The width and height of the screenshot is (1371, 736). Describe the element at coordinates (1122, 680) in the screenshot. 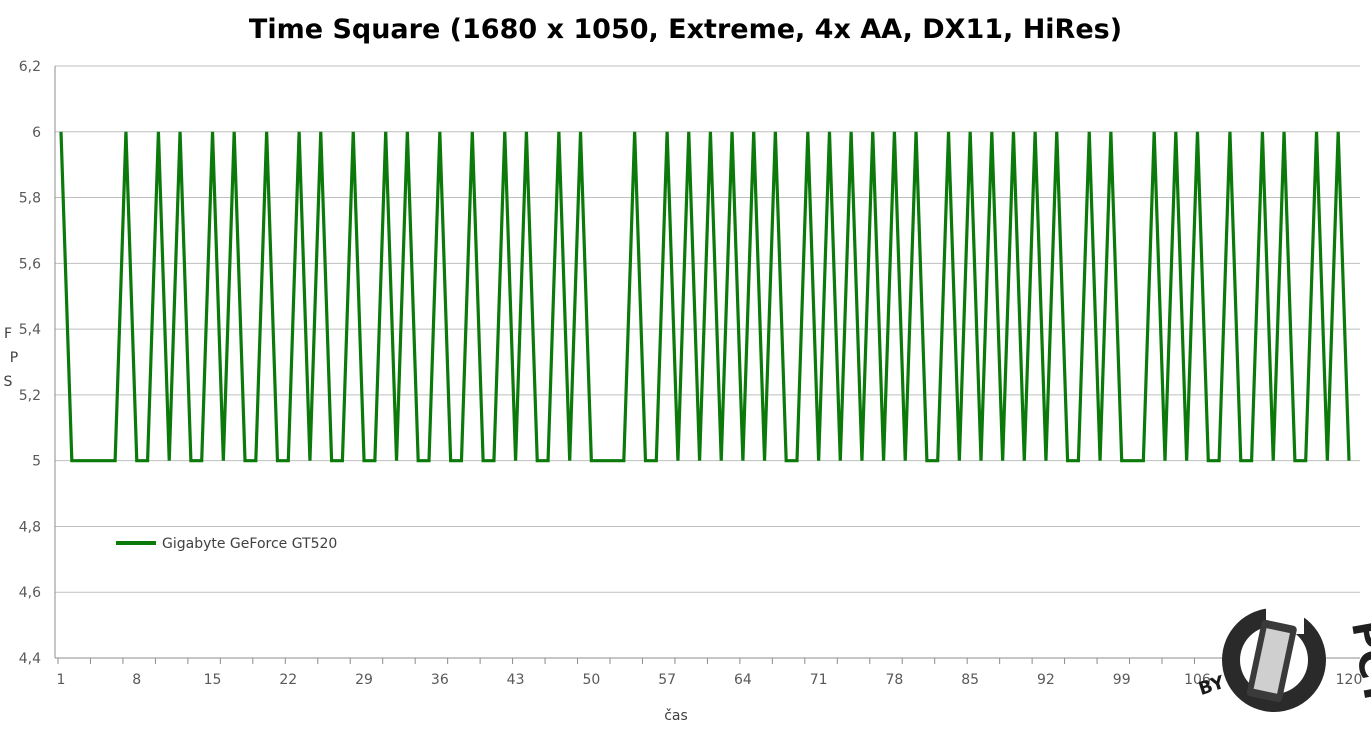

I see `x-tick-label: 99` at that location.